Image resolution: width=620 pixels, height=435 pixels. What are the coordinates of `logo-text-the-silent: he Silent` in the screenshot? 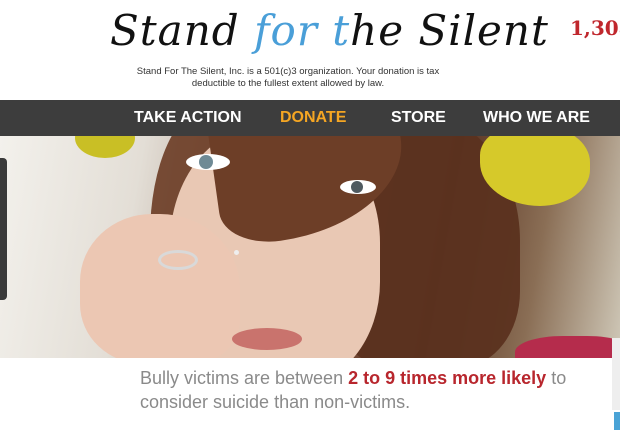 It's located at (449, 30).